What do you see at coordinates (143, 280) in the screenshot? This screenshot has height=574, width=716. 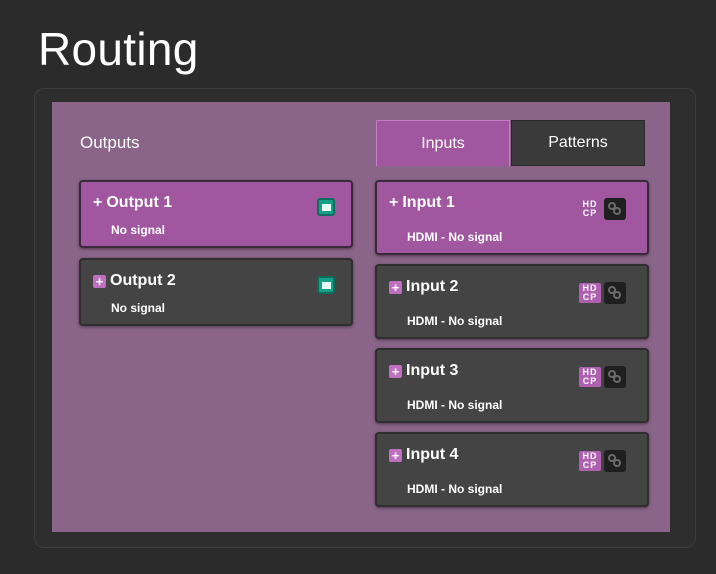 I see `output-name: Output 2` at bounding box center [143, 280].